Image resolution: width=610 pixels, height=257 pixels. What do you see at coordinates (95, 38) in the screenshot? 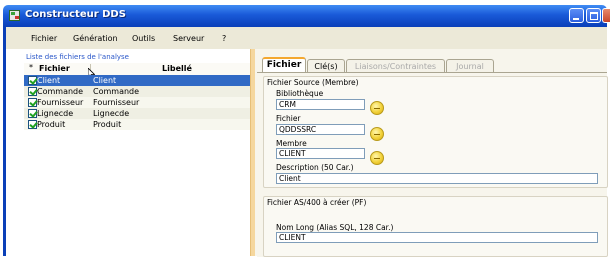
I see `menu-generation: Génération` at bounding box center [95, 38].